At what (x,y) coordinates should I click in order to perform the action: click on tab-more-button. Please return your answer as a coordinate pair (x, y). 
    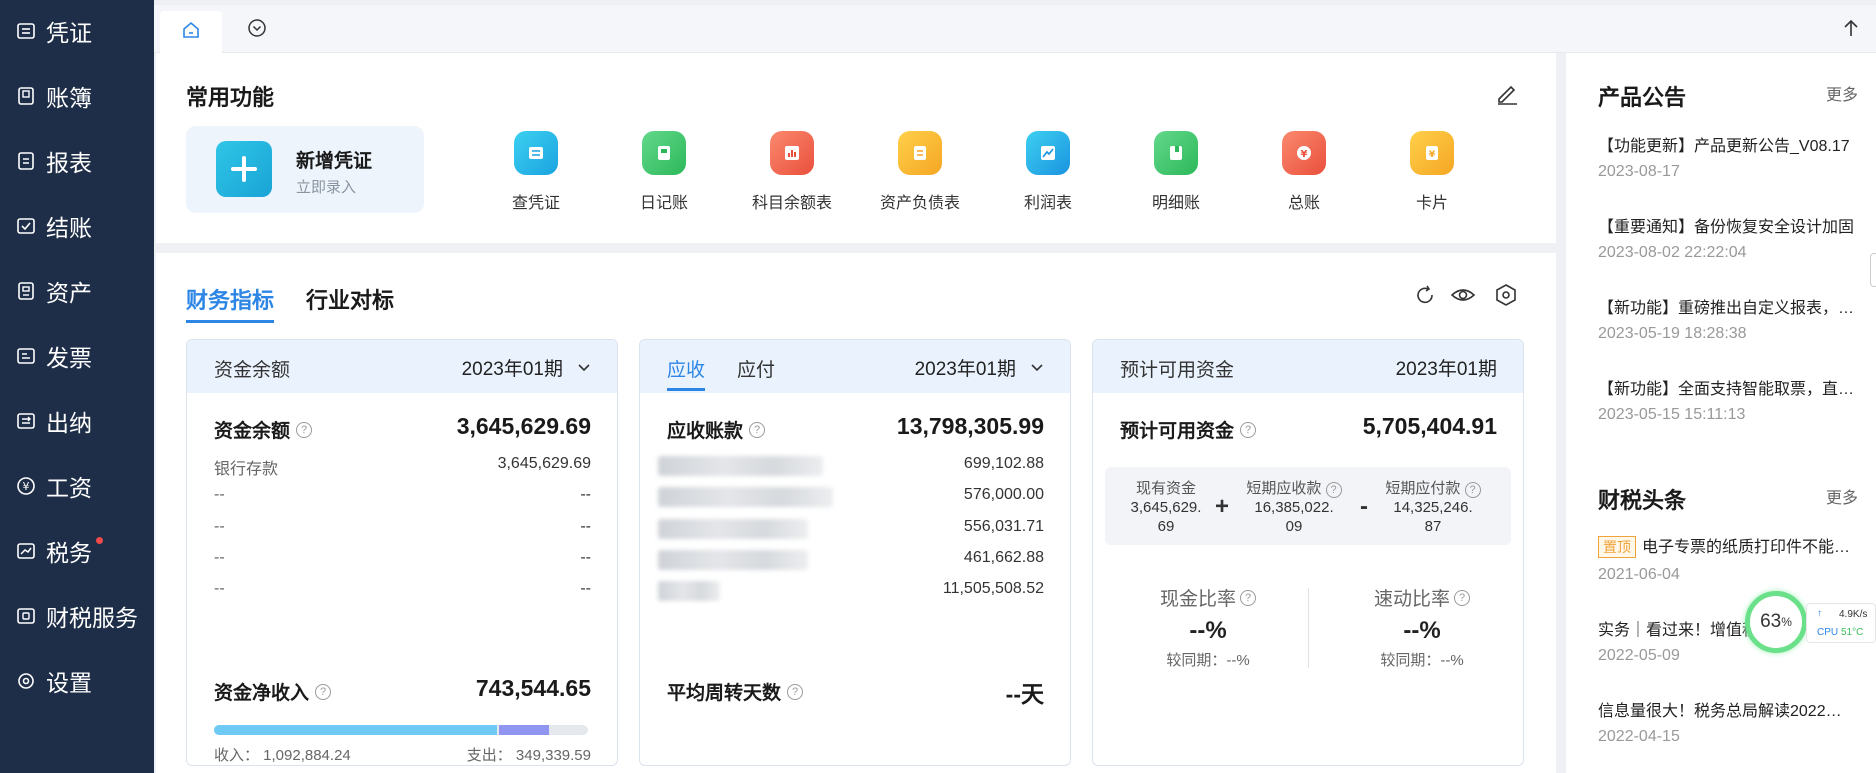
    Looking at the image, I should click on (257, 29).